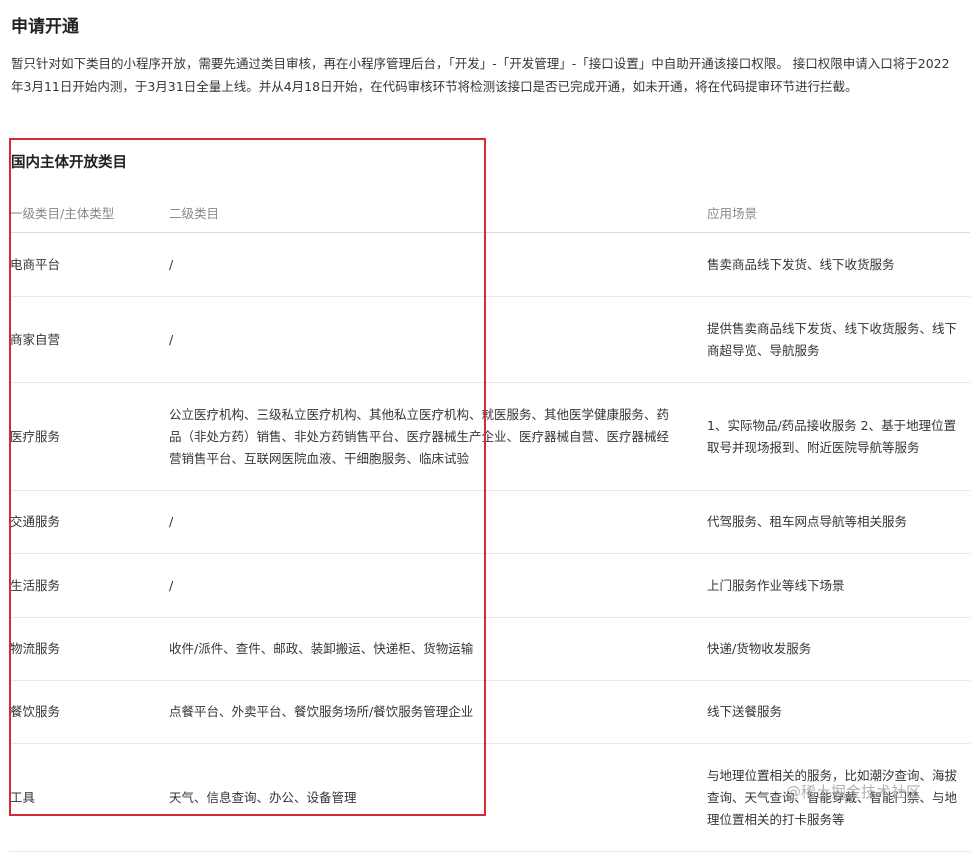  I want to click on header-scene: 应用场景, so click(838, 212).